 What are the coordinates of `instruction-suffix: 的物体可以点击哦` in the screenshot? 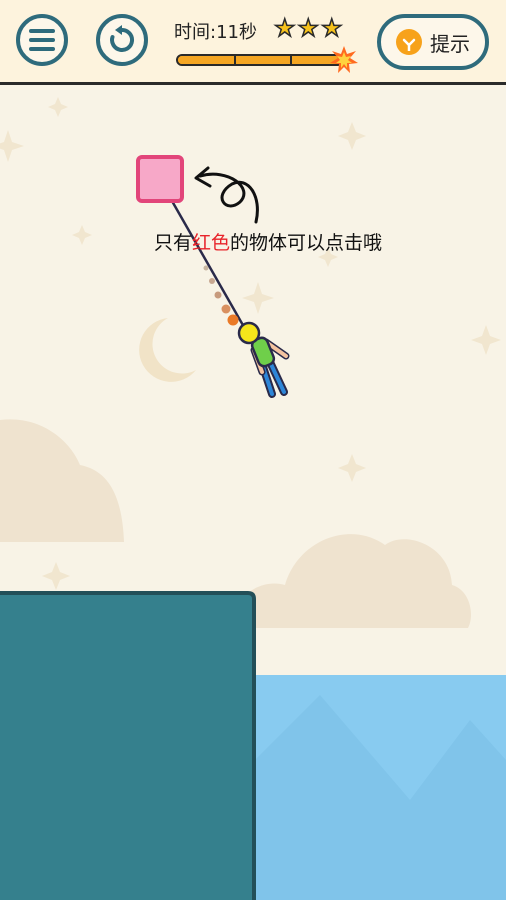 It's located at (306, 243).